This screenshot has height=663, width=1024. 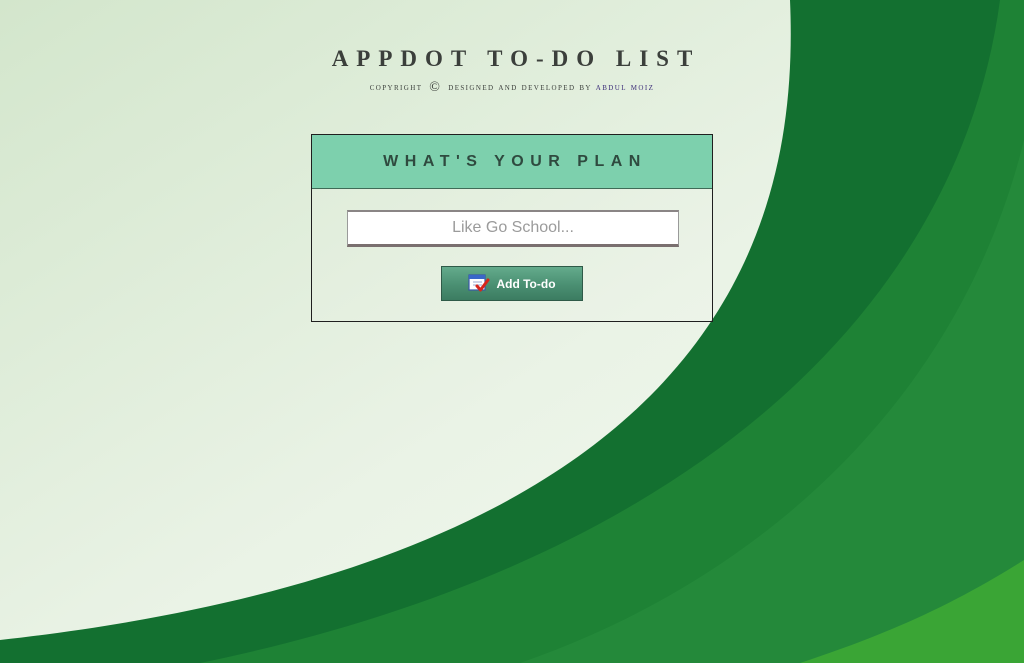 What do you see at coordinates (435, 87) in the screenshot?
I see `copyright-symbol: ©` at bounding box center [435, 87].